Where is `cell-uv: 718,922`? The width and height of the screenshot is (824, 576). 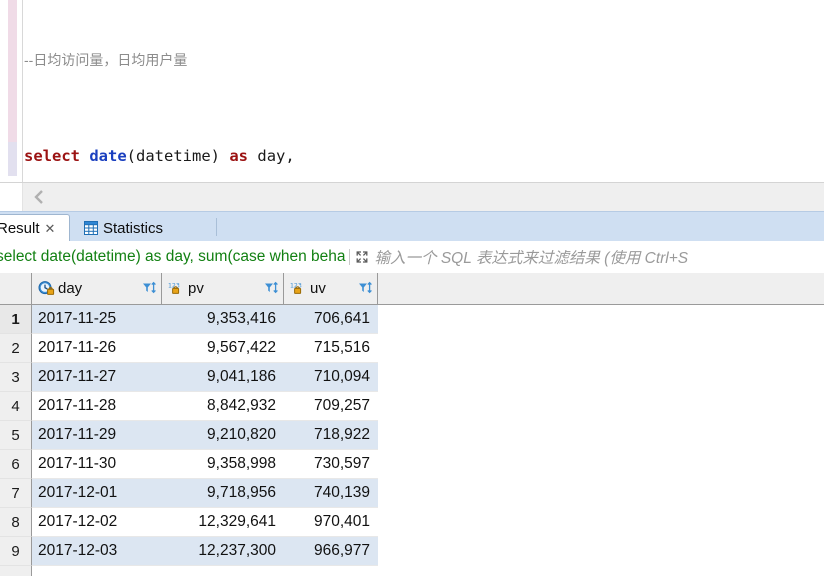
cell-uv: 718,922 is located at coordinates (331, 435).